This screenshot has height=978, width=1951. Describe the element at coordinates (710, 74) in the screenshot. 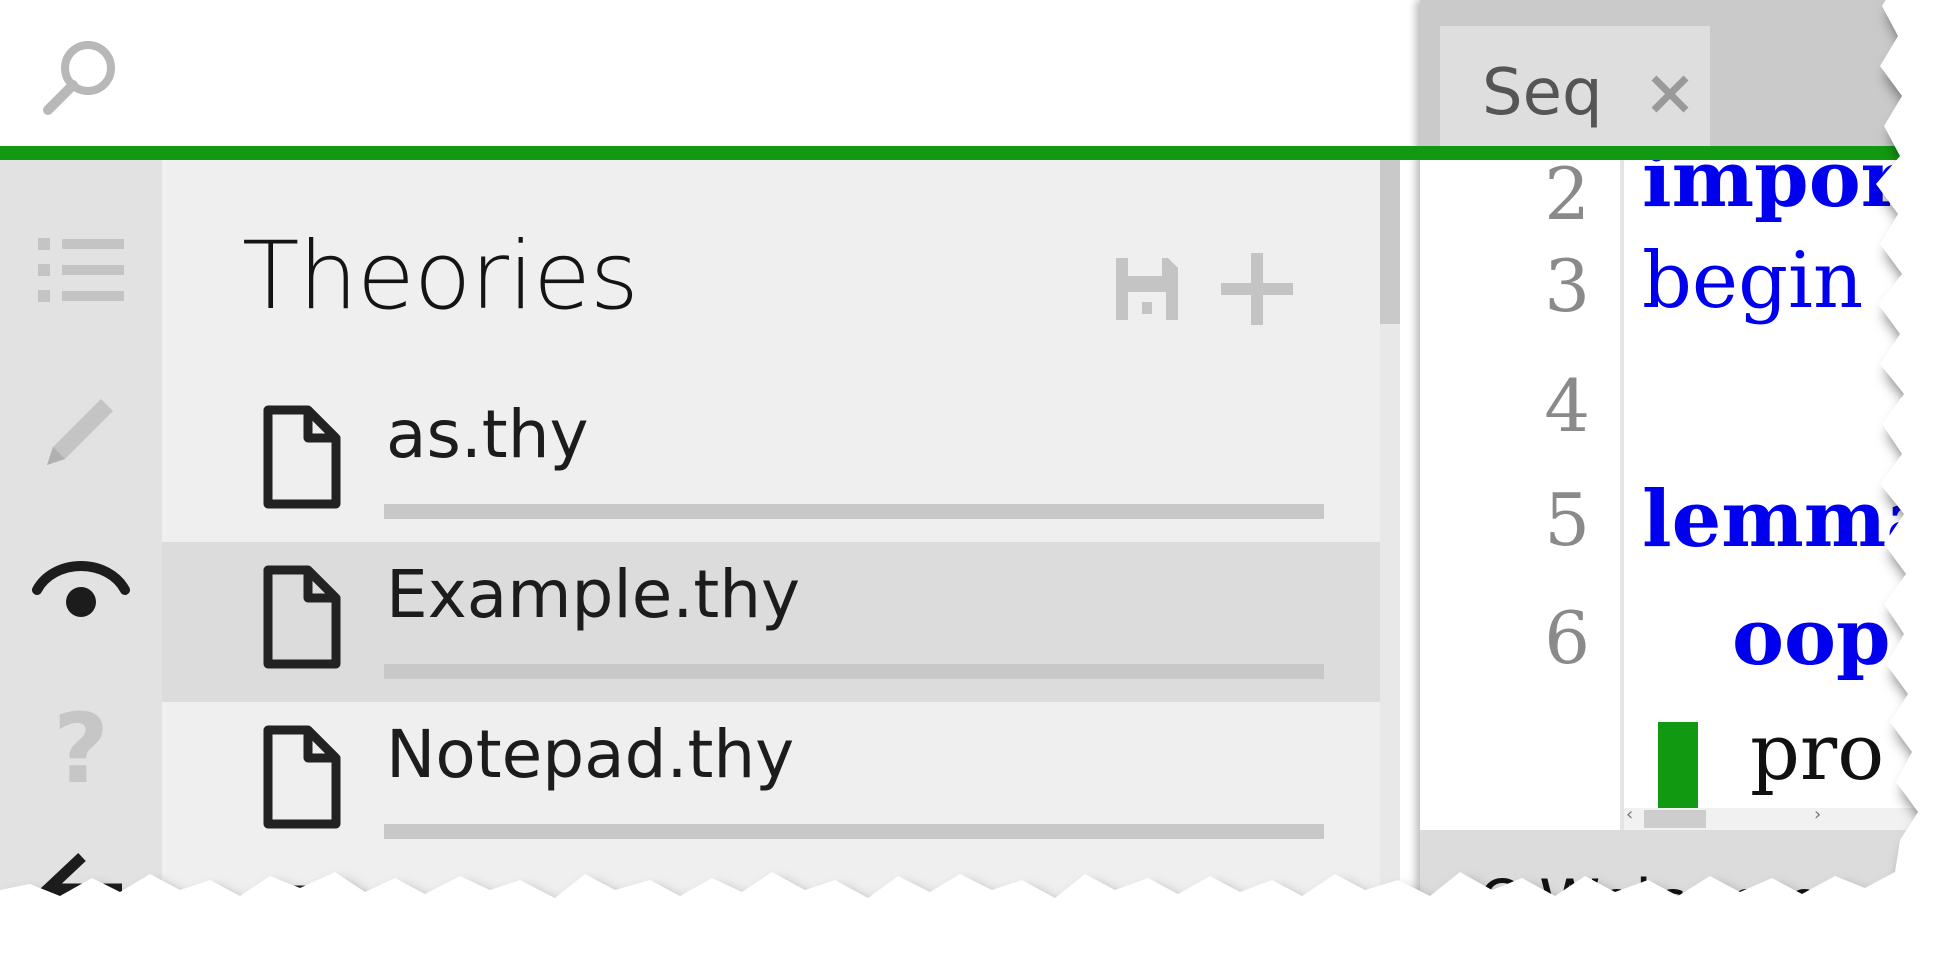

I see `search-bar` at that location.